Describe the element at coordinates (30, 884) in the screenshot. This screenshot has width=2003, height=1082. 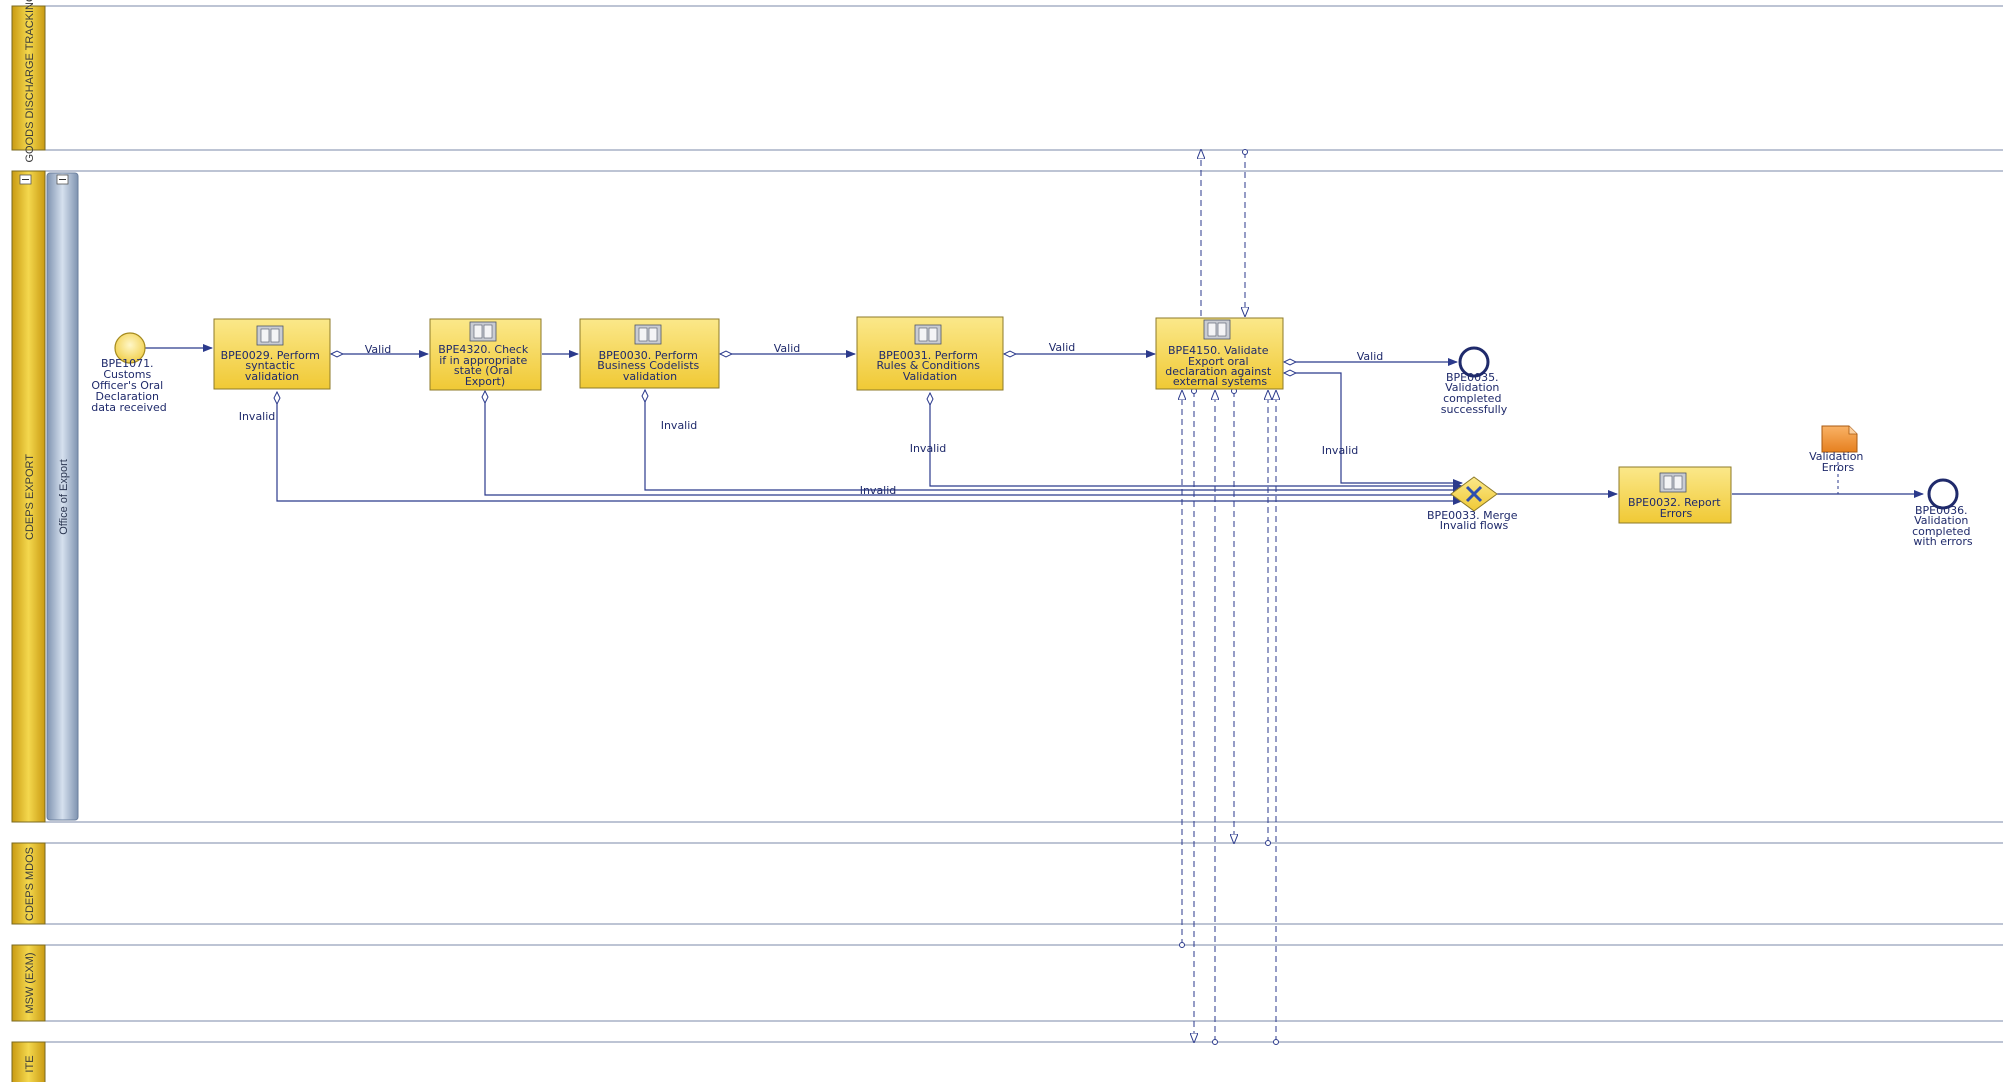
I see `lane-label-cdeps-mdos: CDEPS MDOS` at that location.